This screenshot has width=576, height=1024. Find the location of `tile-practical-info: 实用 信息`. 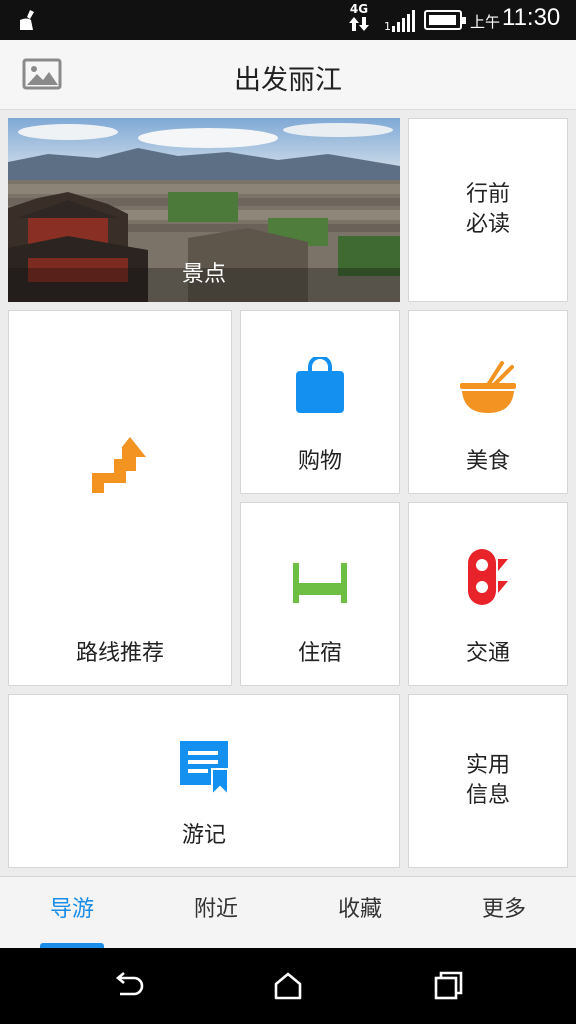

tile-practical-info: 实用 信息 is located at coordinates (488, 781).